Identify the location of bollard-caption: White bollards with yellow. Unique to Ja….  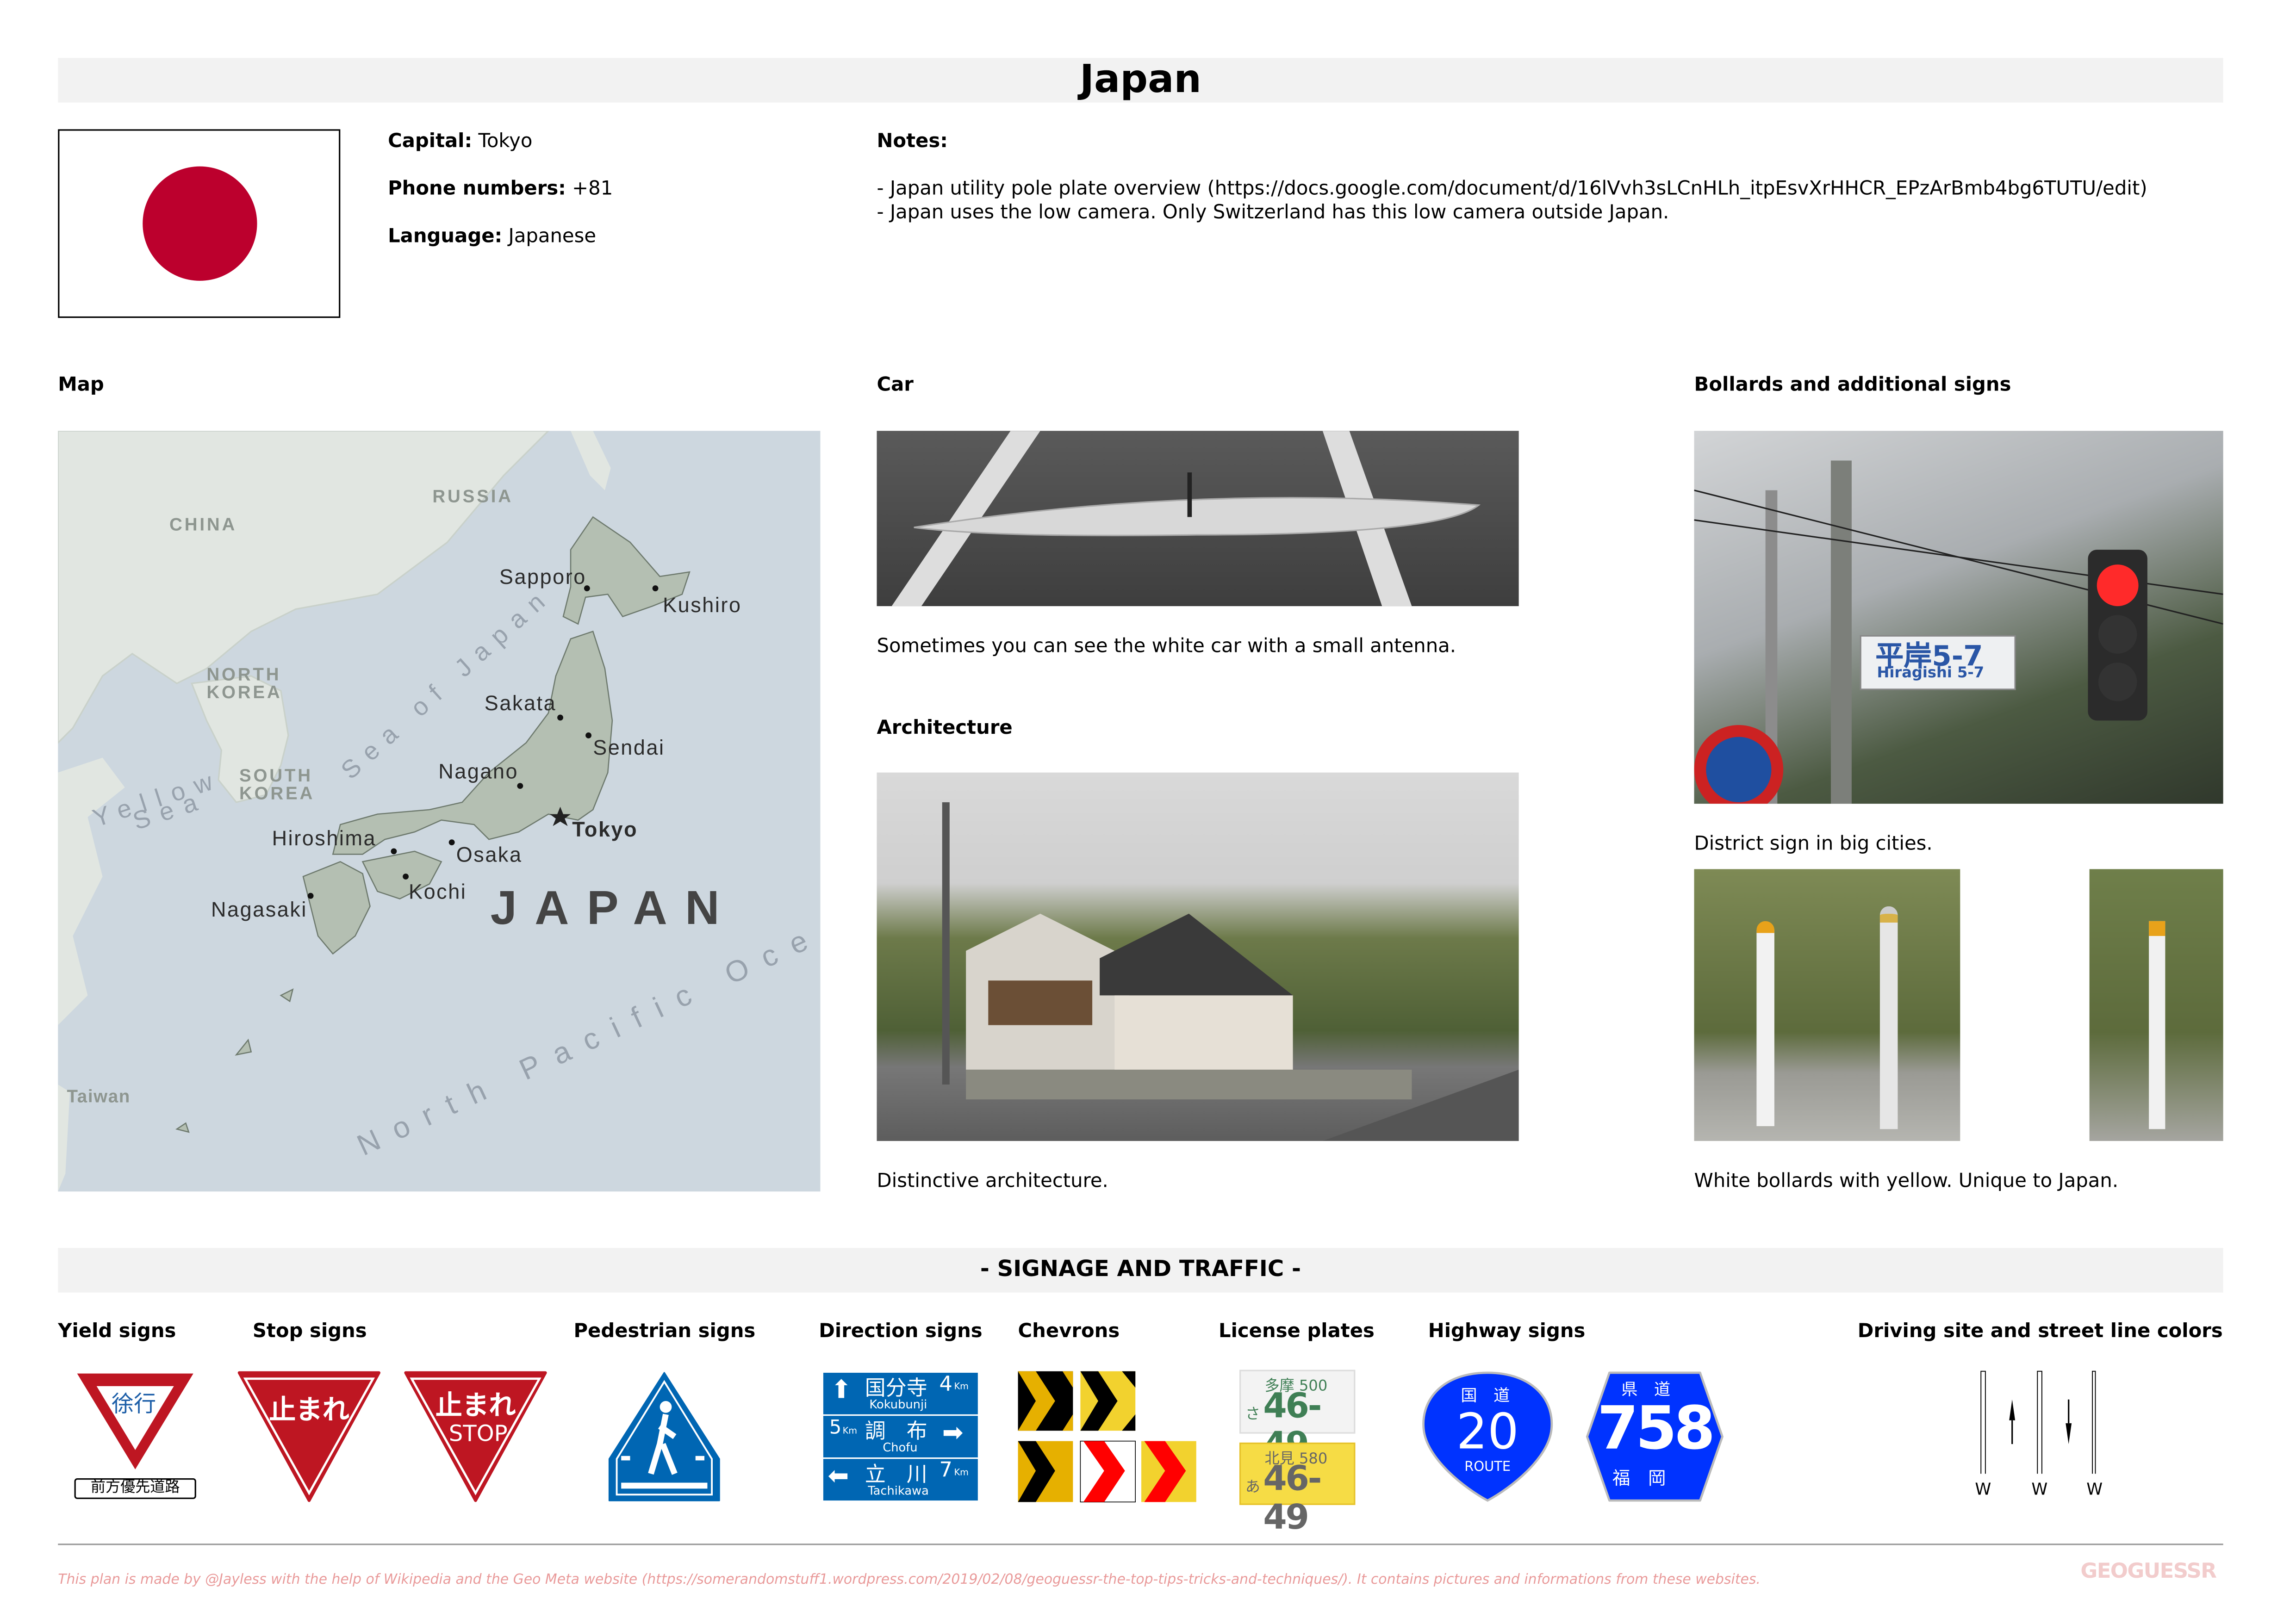
(1906, 1182).